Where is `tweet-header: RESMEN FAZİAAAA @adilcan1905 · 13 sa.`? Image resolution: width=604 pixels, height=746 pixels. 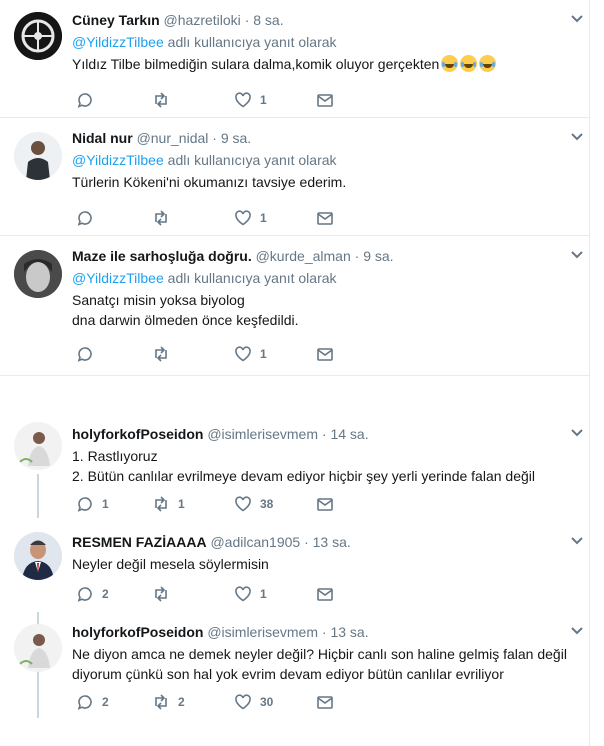
tweet-header: RESMEN FAZİAAAA @adilcan1905 · 13 sa. is located at coordinates (325, 542).